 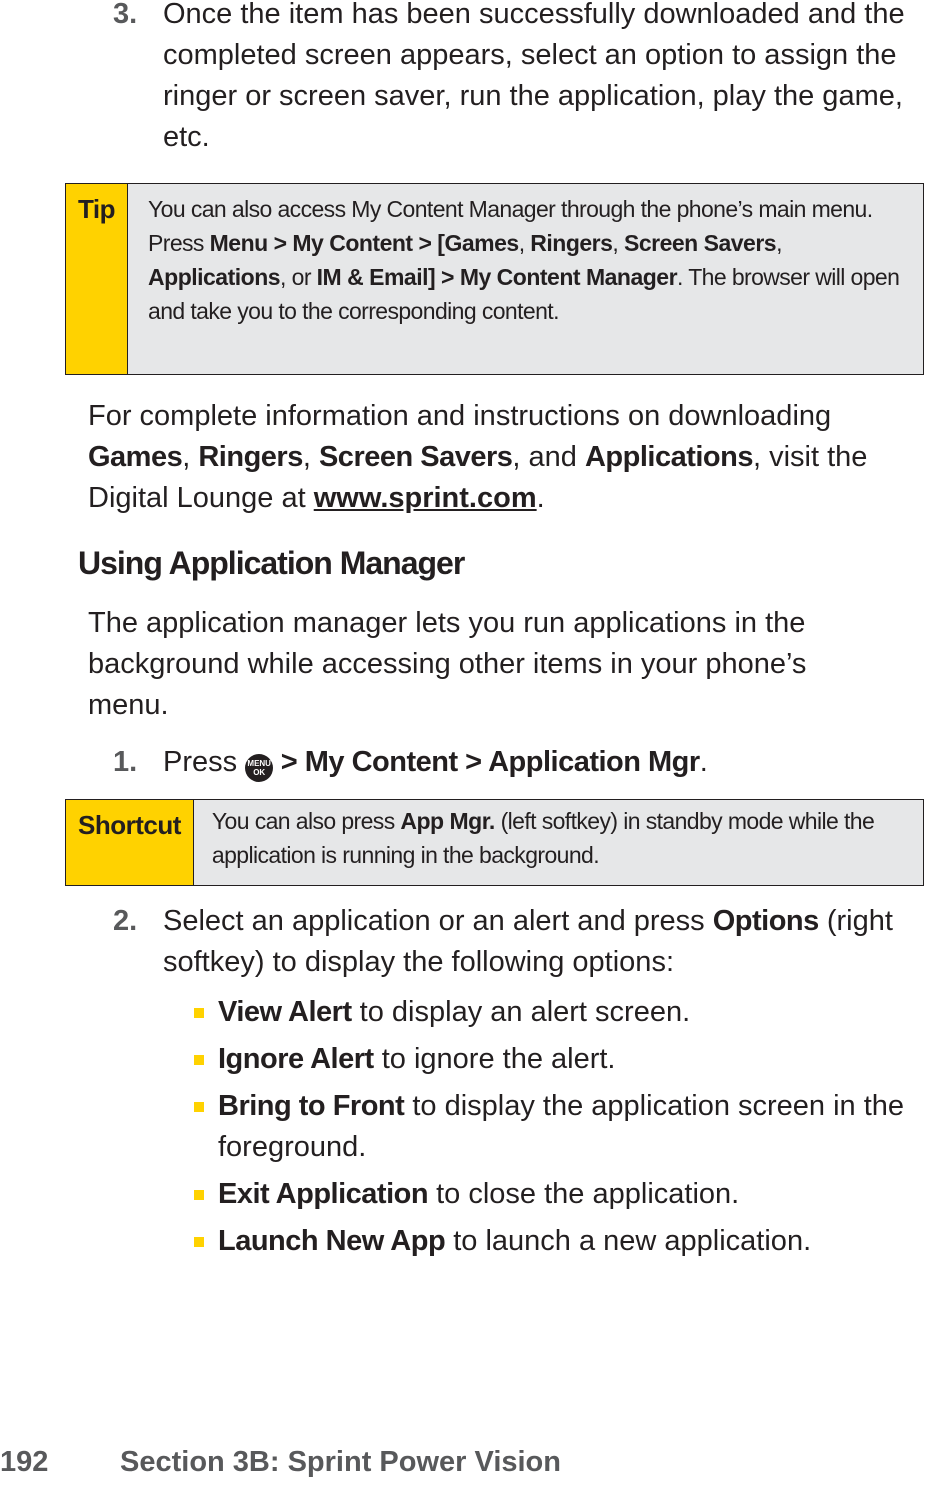 I want to click on sprint-link: www.sprint.com, so click(x=425, y=498).